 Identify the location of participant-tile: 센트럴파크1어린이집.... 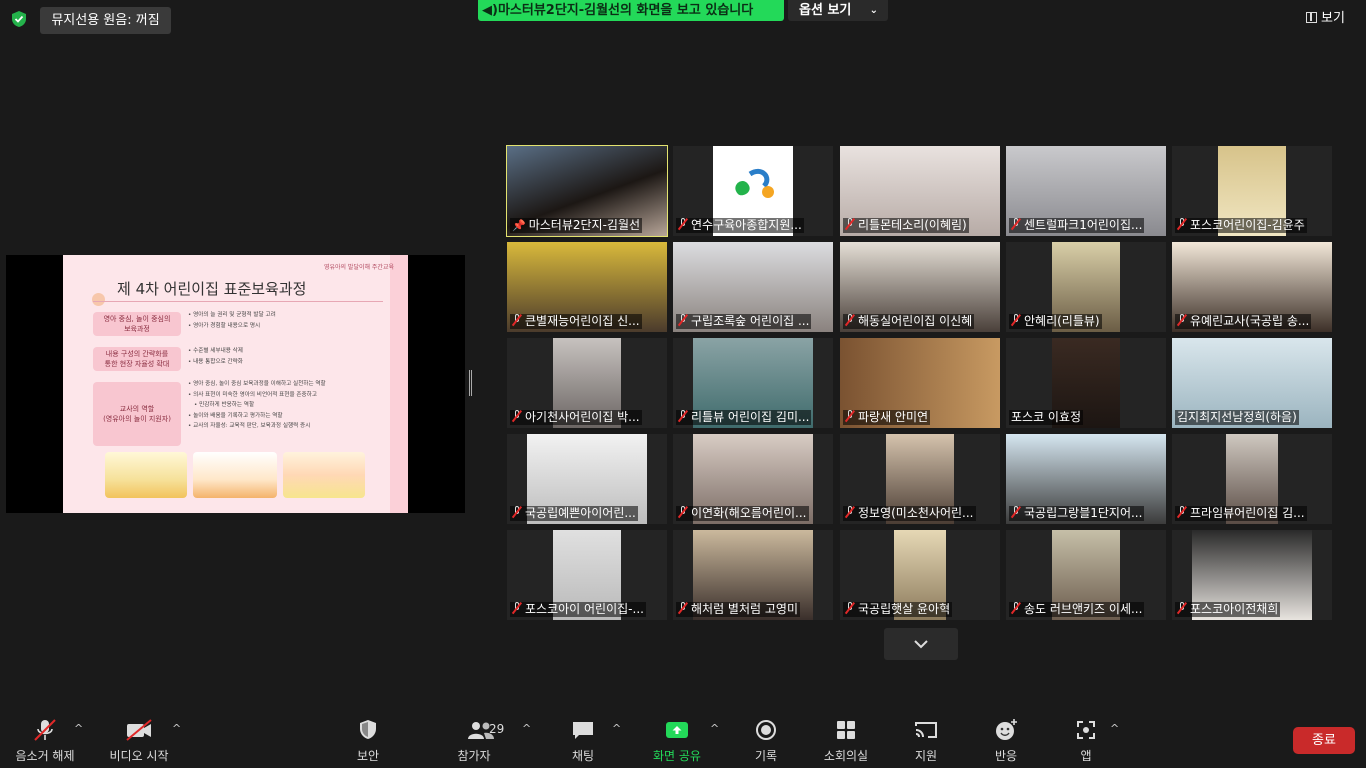
(1086, 191).